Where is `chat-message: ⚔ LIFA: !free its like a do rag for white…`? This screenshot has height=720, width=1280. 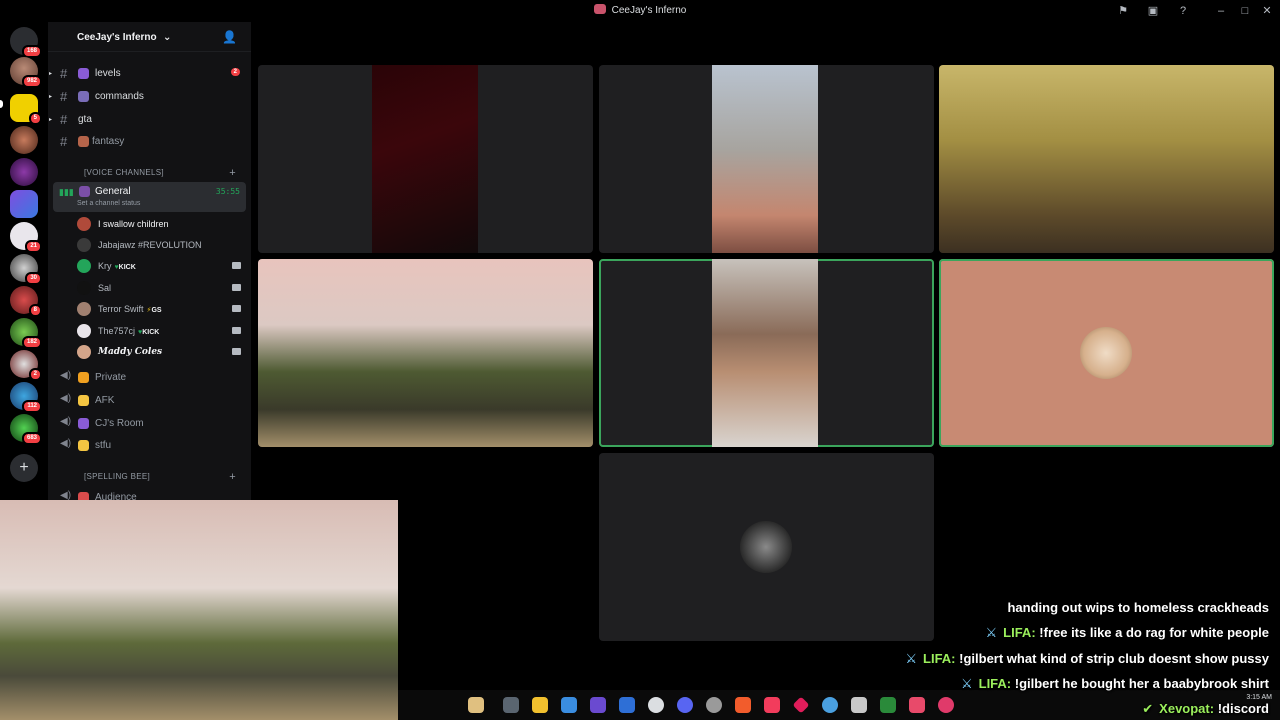 chat-message: ⚔ LIFA: !free its like a do rag for white… is located at coordinates (1128, 633).